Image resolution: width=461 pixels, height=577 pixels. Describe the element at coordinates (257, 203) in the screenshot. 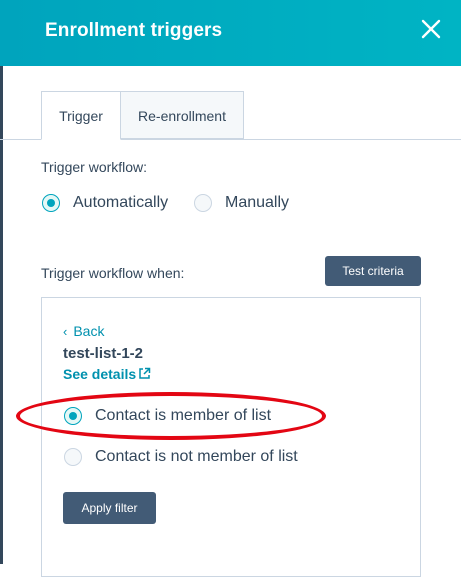

I see `radio-manually-label: Manually` at that location.